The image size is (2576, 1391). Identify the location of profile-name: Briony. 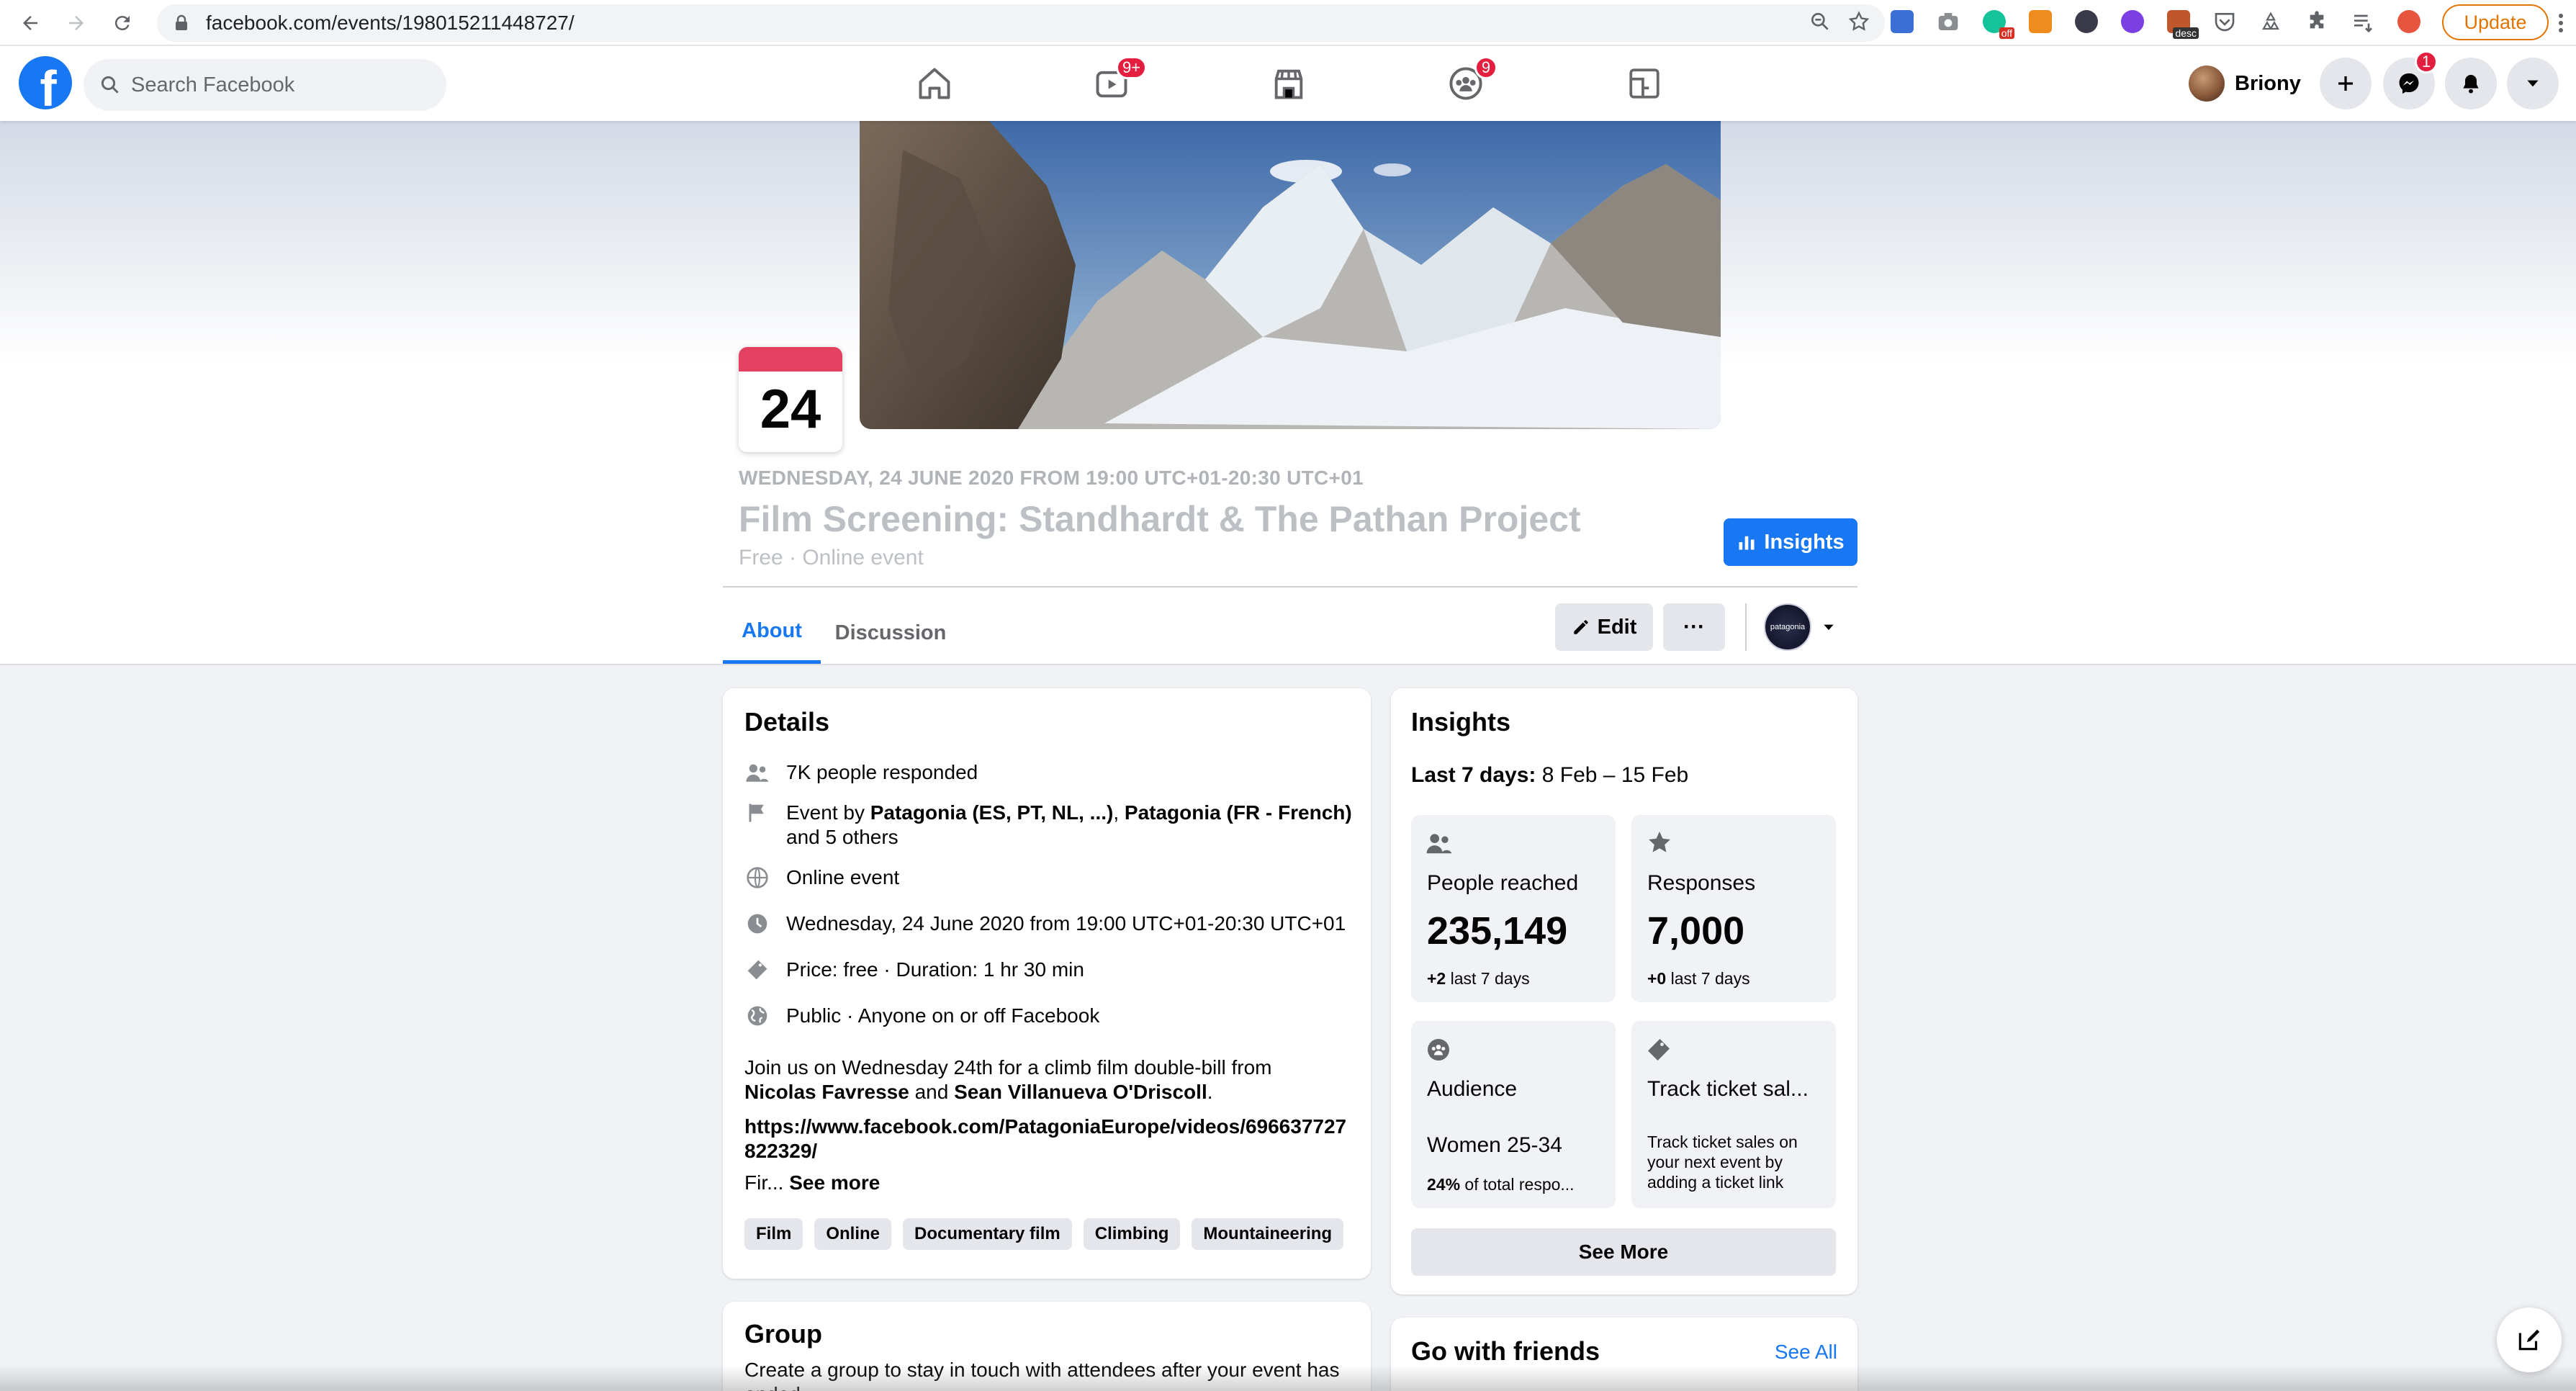
(2268, 83).